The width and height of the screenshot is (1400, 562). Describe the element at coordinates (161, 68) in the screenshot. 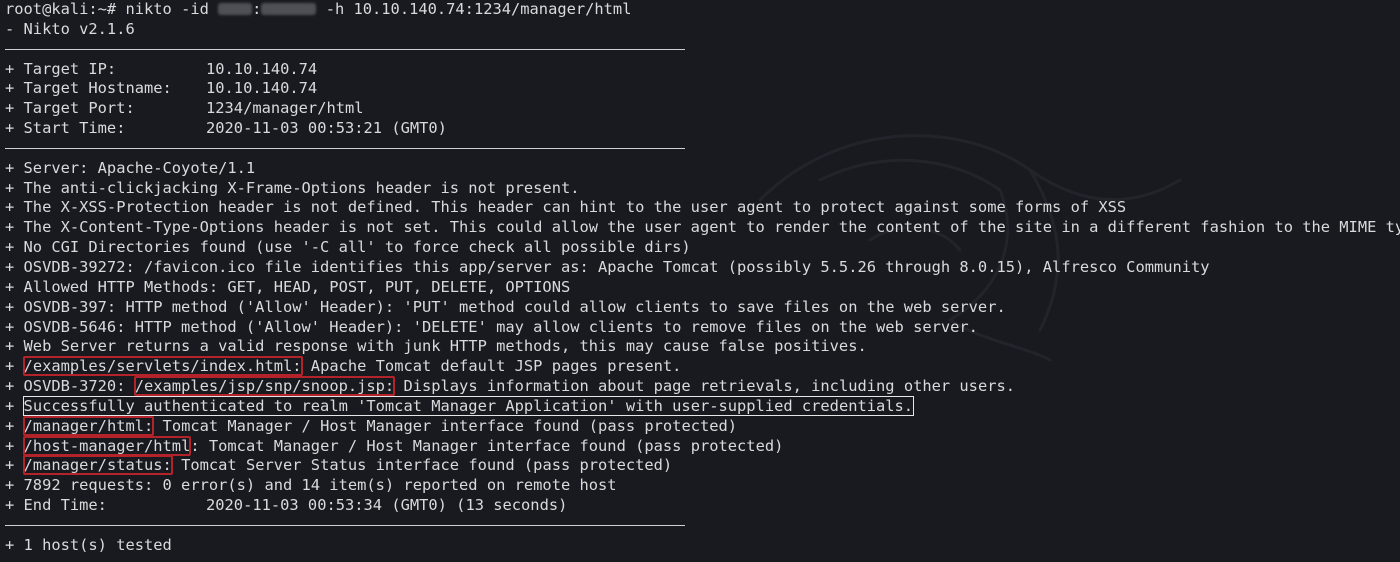

I see `target-ip-line: + Target IP: 10.10.140.74` at that location.